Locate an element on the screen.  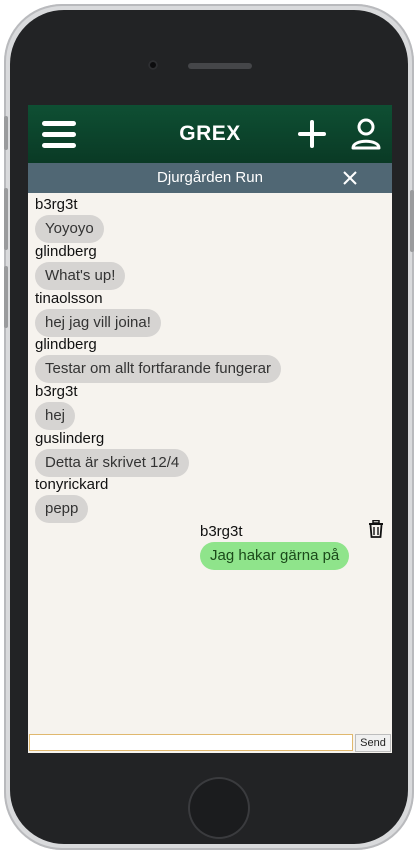
message-bubble: Detta är skrivet 12/4 is located at coordinates (112, 463).